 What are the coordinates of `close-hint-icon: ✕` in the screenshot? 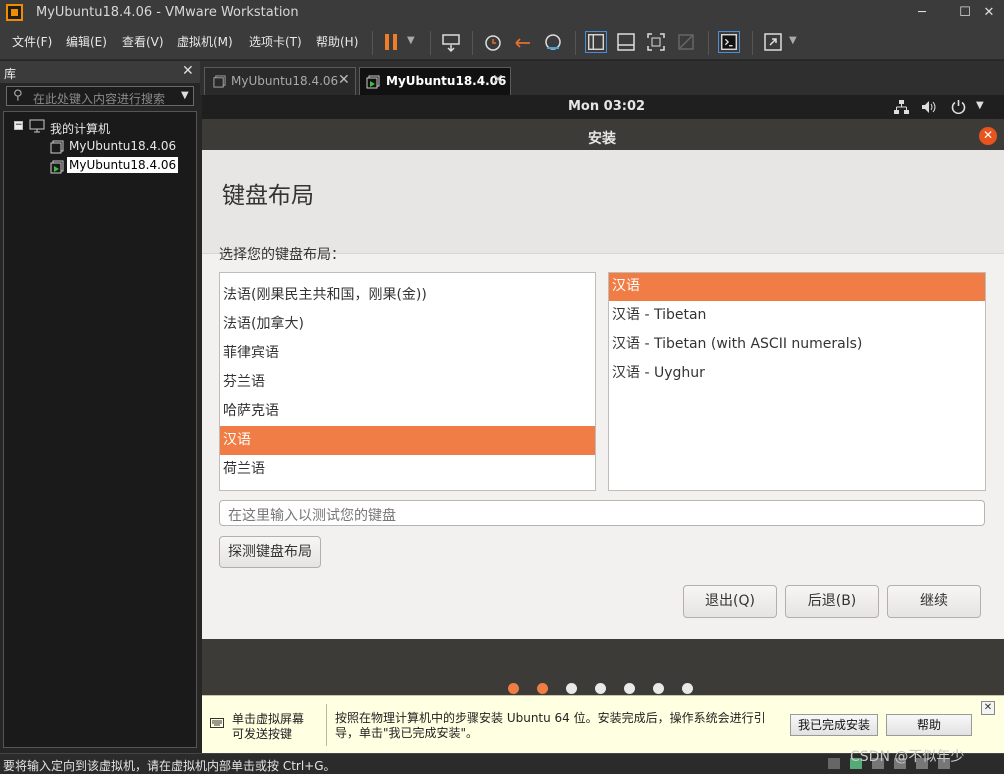 It's located at (988, 708).